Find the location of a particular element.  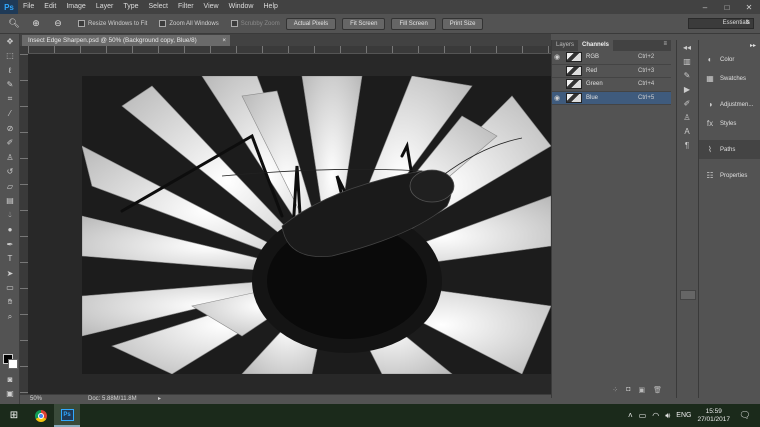

channel-row-red: Red Ctrl+3 is located at coordinates (611, 71).